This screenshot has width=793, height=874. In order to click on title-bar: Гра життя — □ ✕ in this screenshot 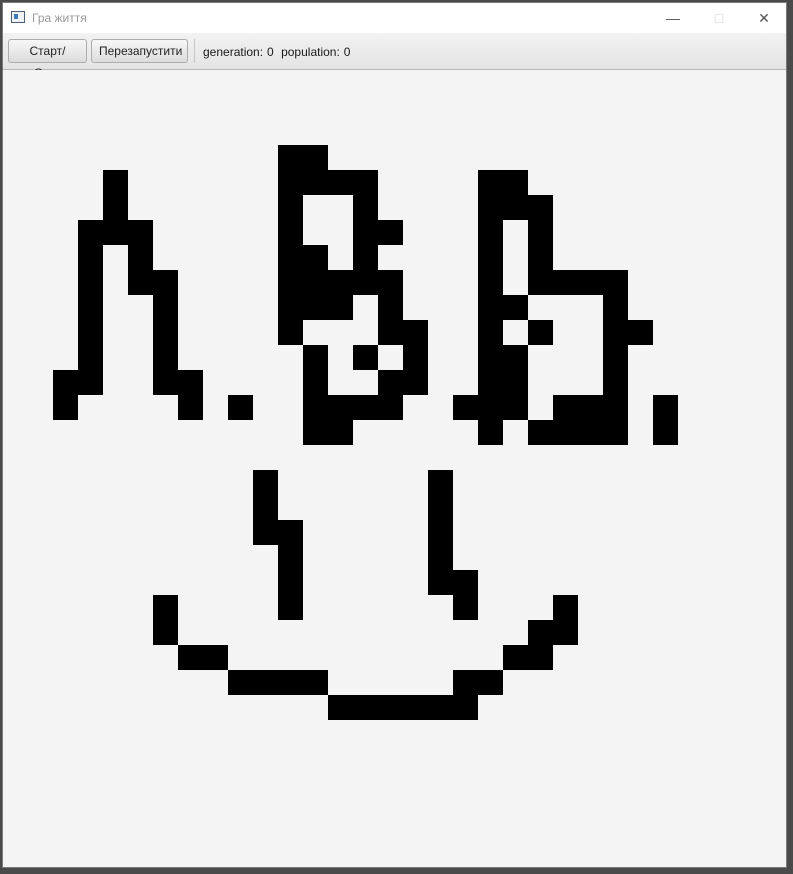, I will do `click(394, 18)`.